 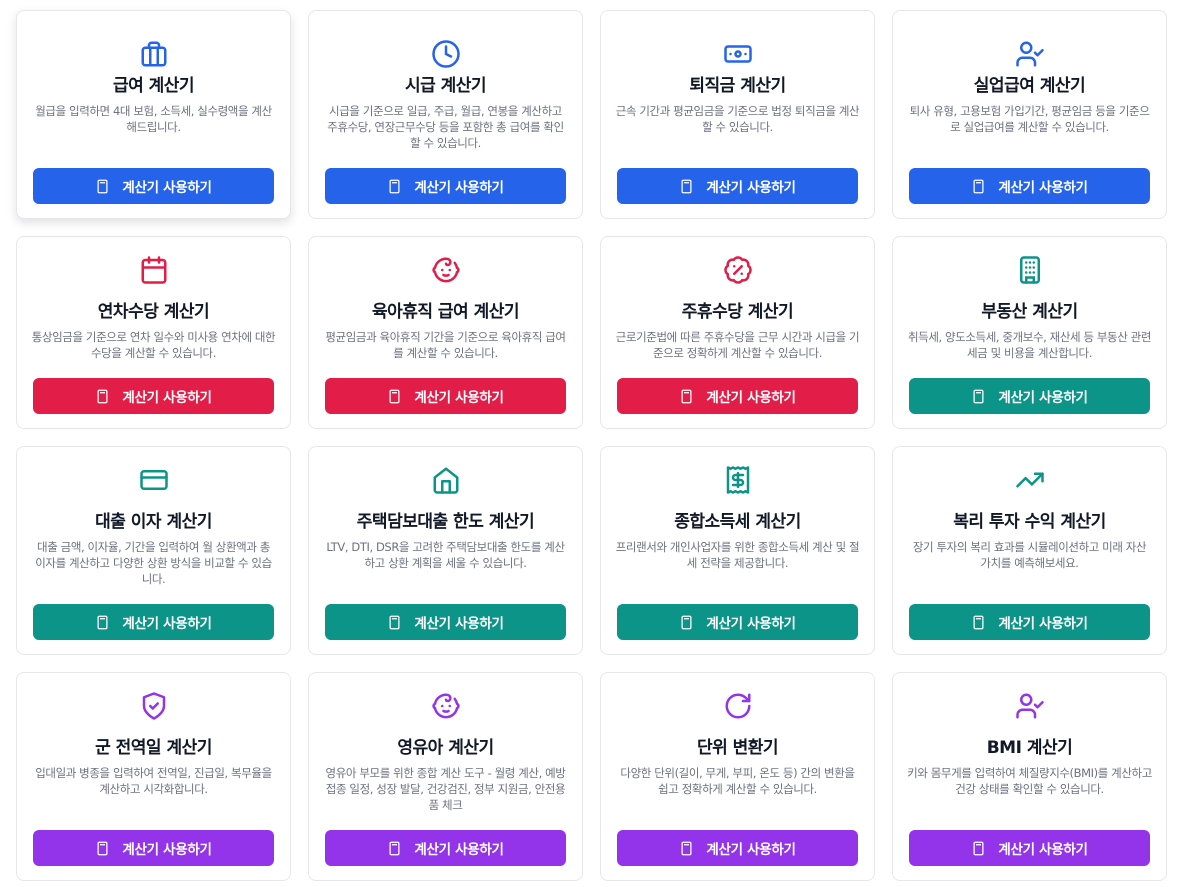 I want to click on briefcase-icon, so click(x=154, y=54).